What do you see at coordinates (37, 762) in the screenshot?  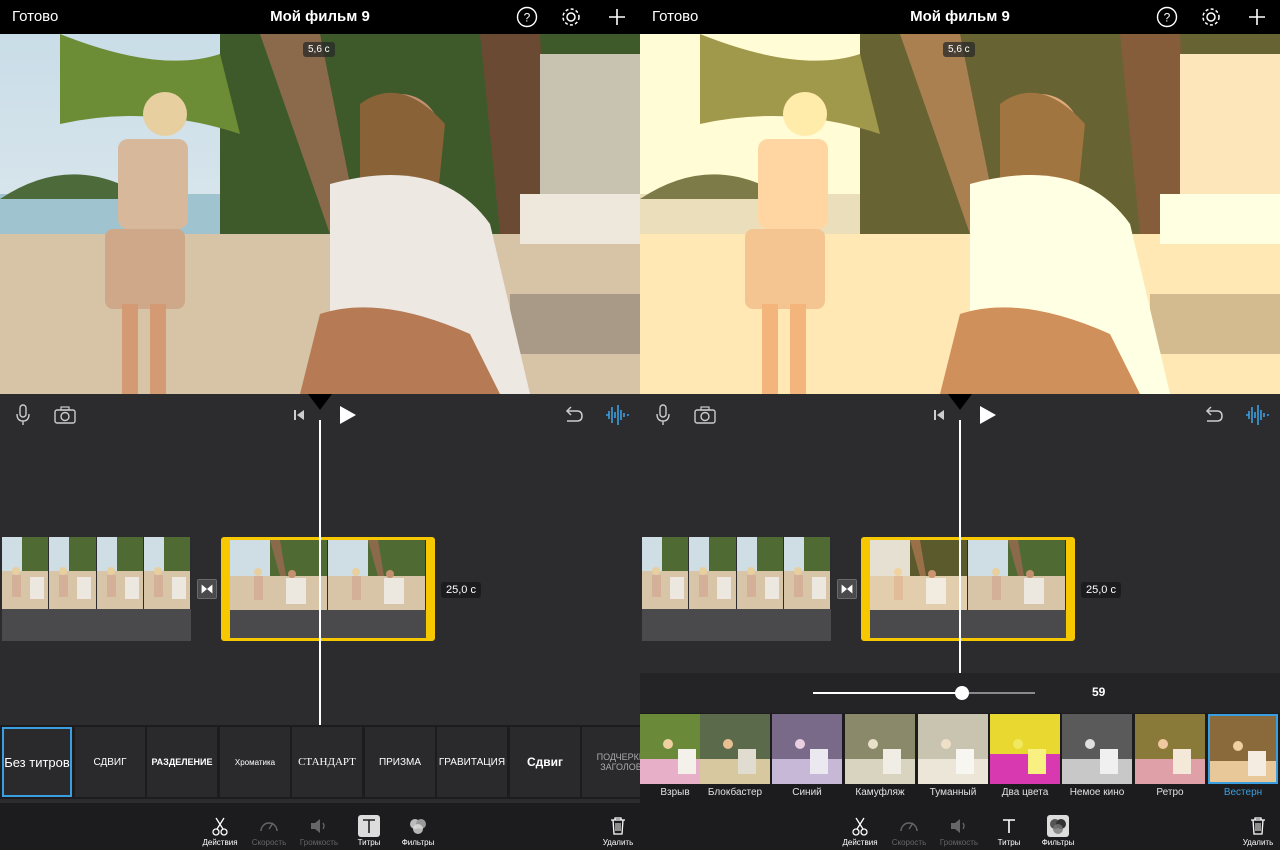 I see `title-style-none: Без титров` at bounding box center [37, 762].